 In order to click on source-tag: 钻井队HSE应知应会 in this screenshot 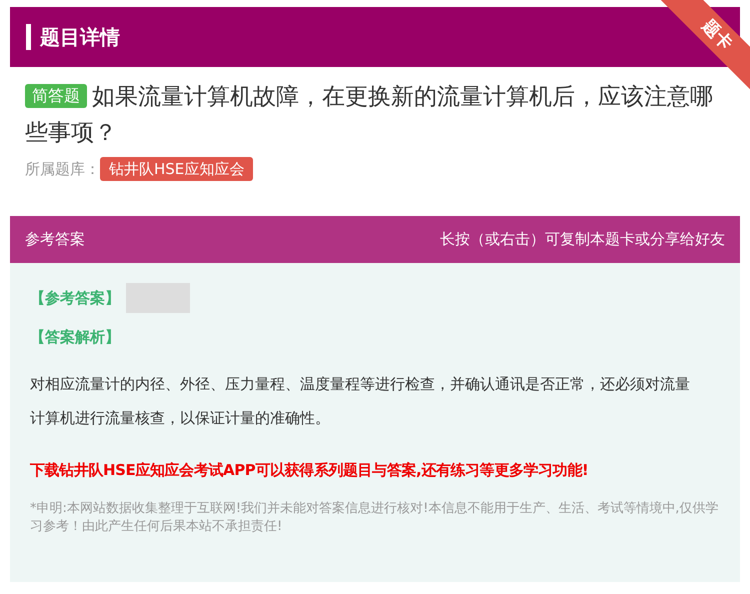, I will do `click(177, 169)`.